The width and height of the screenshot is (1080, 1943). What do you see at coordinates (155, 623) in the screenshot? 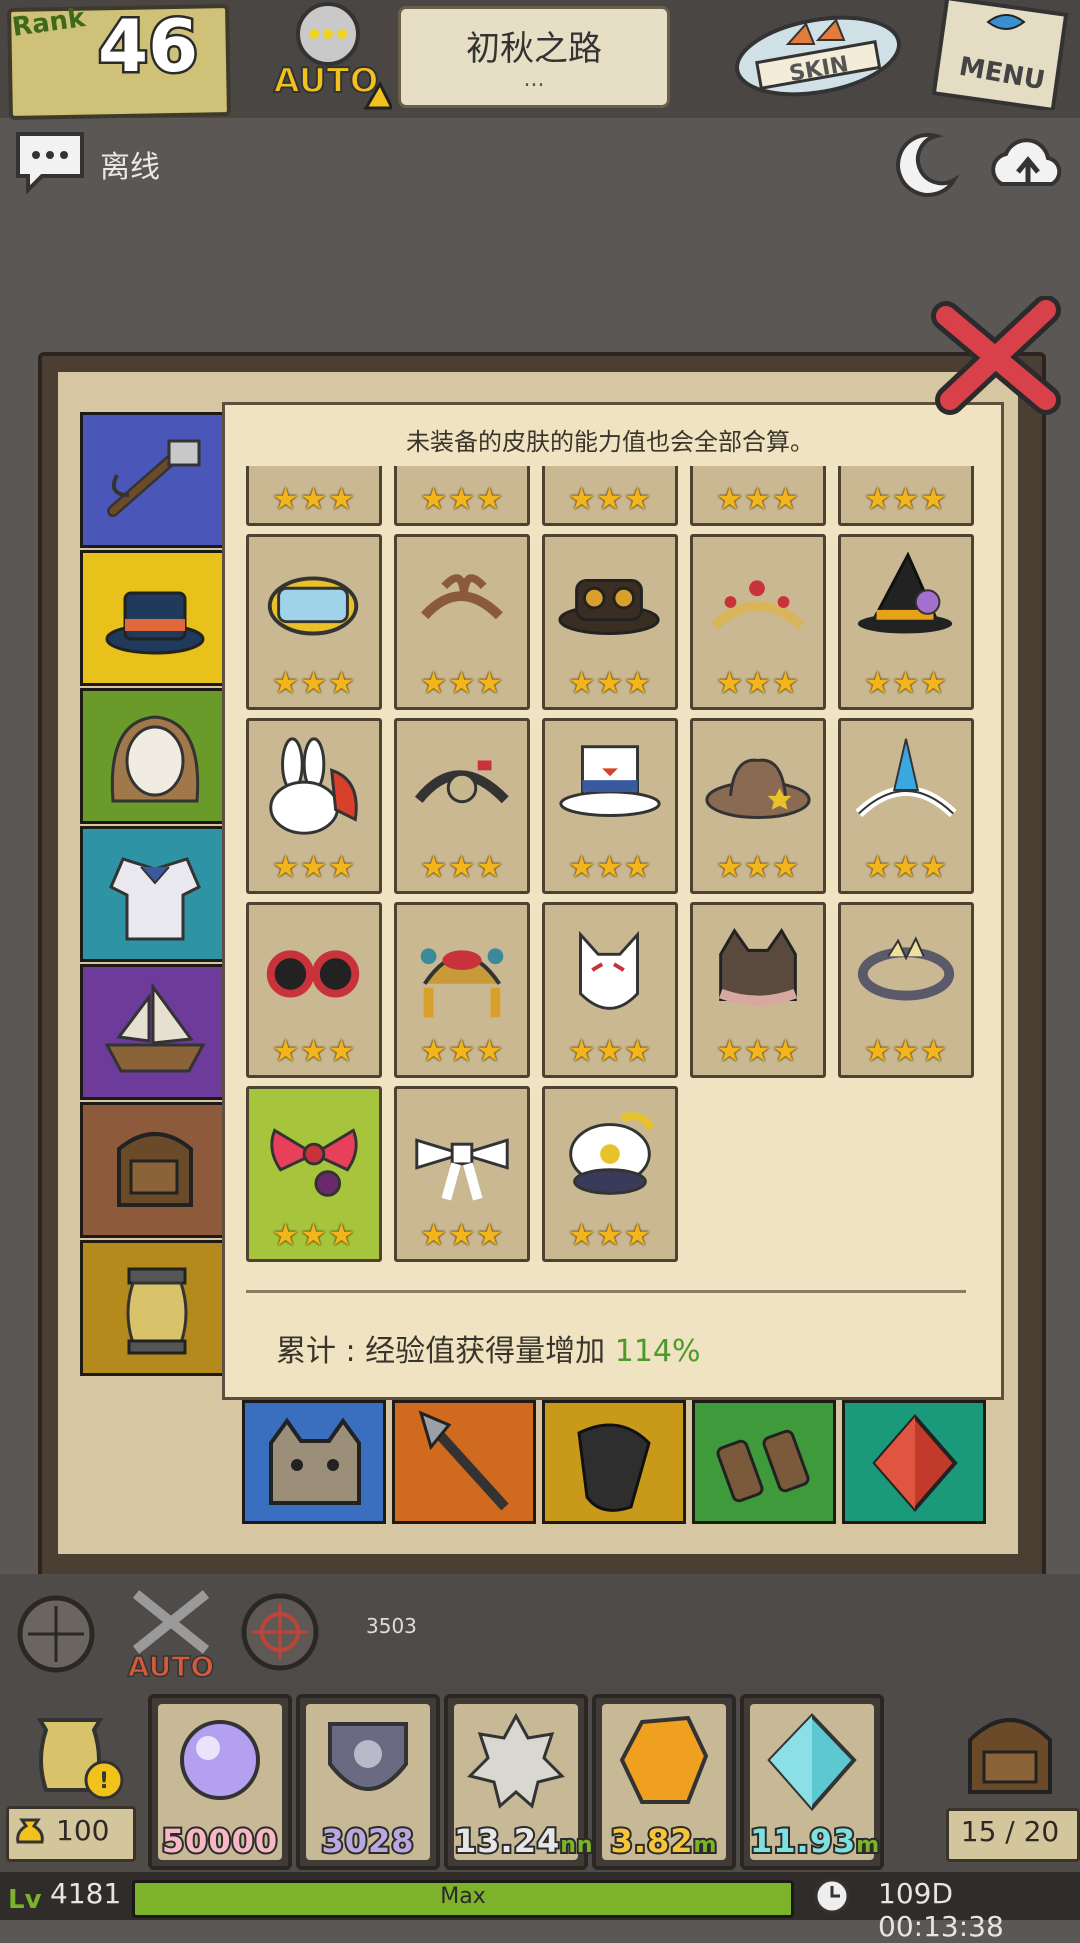
I see `hat-tab-icon` at bounding box center [155, 623].